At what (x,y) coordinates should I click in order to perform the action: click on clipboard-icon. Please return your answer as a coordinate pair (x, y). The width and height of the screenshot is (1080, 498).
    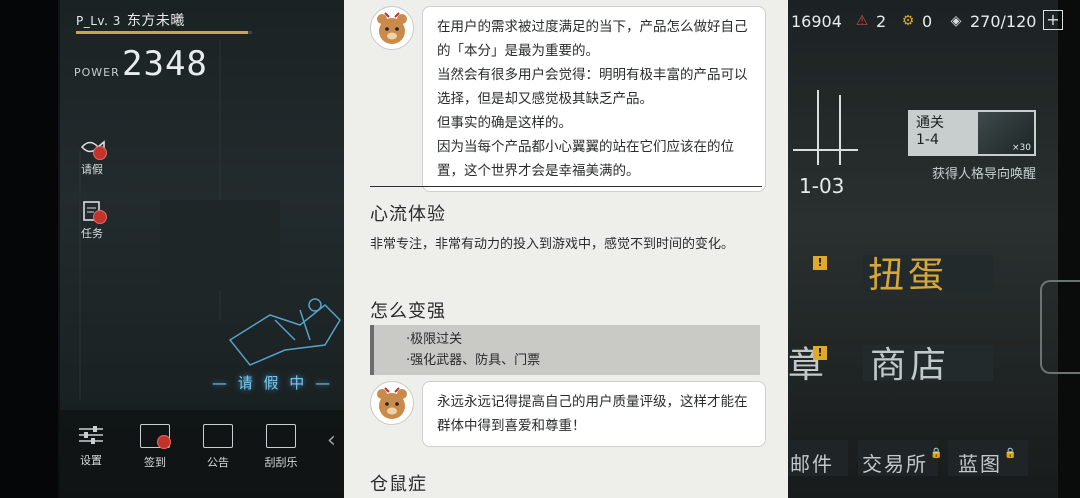
    Looking at the image, I should click on (93, 212).